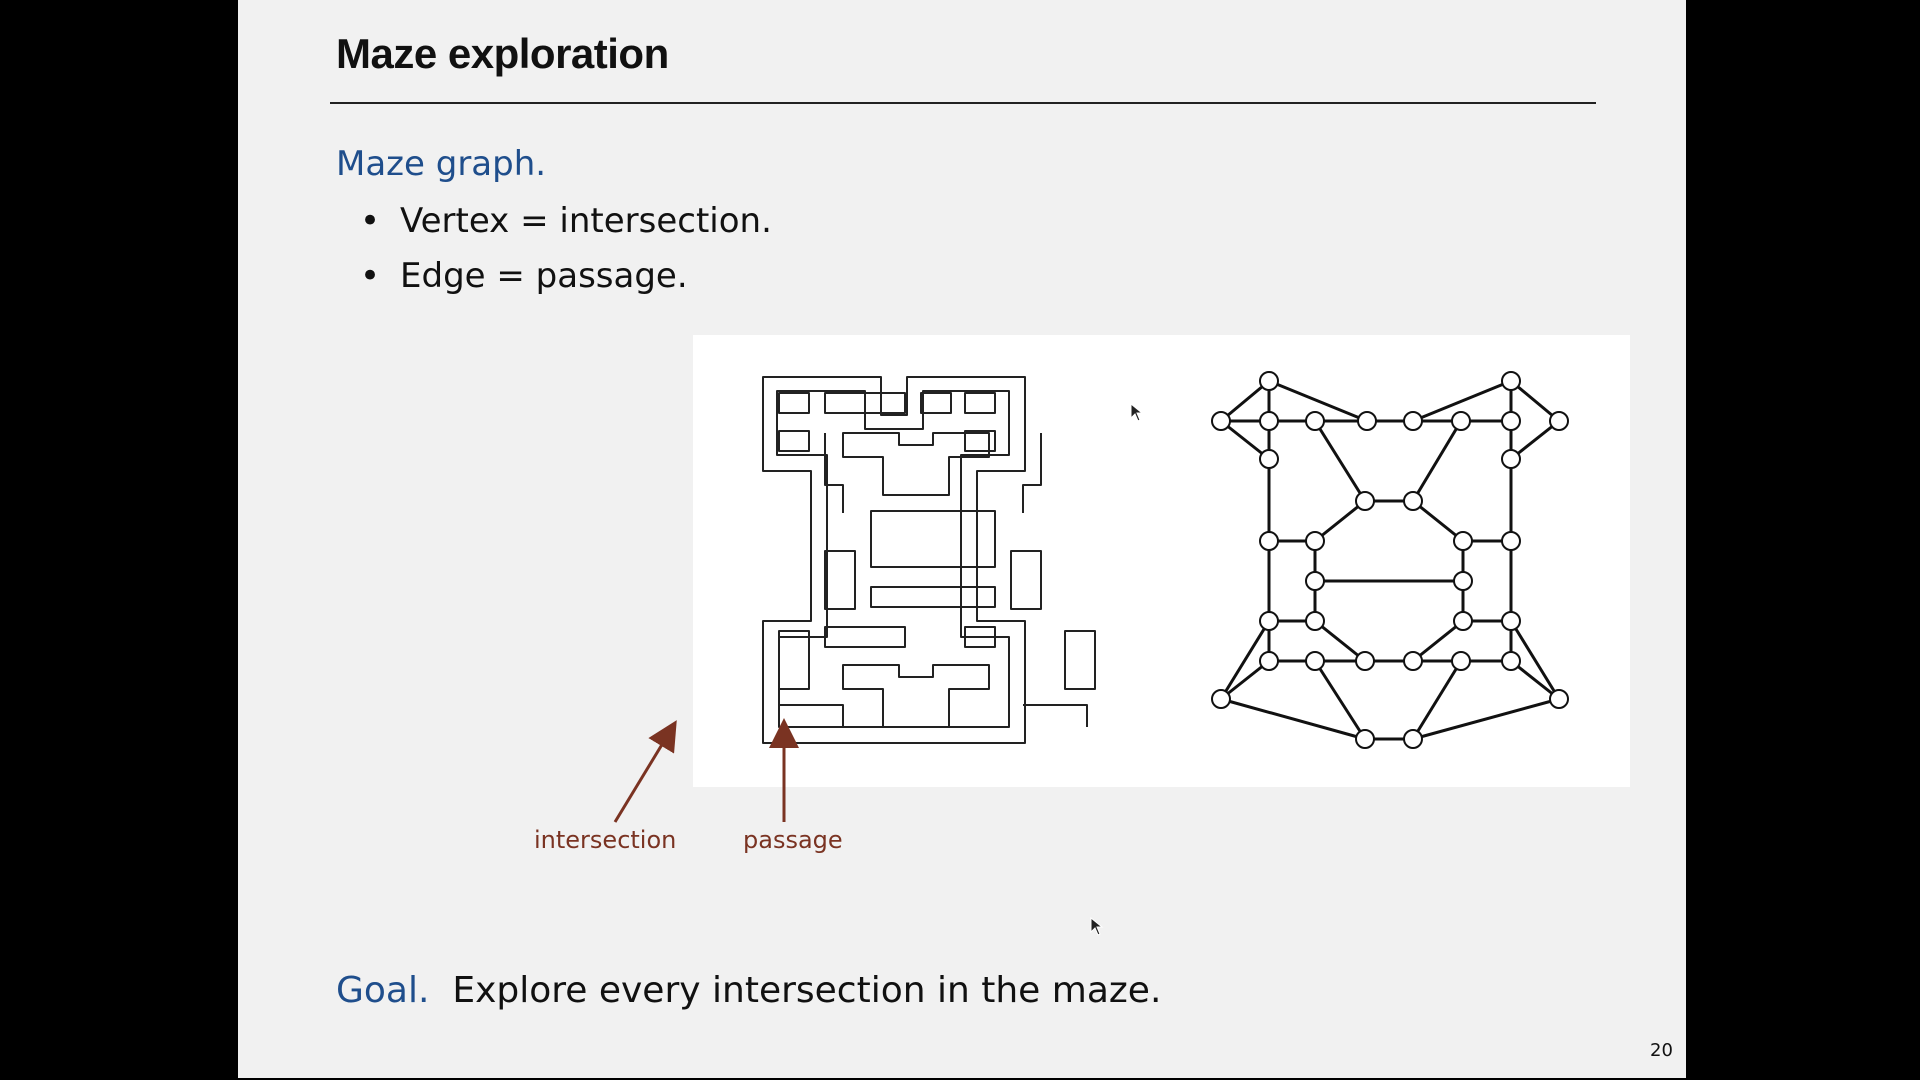  What do you see at coordinates (1661, 1050) in the screenshot?
I see `page-number: 20` at bounding box center [1661, 1050].